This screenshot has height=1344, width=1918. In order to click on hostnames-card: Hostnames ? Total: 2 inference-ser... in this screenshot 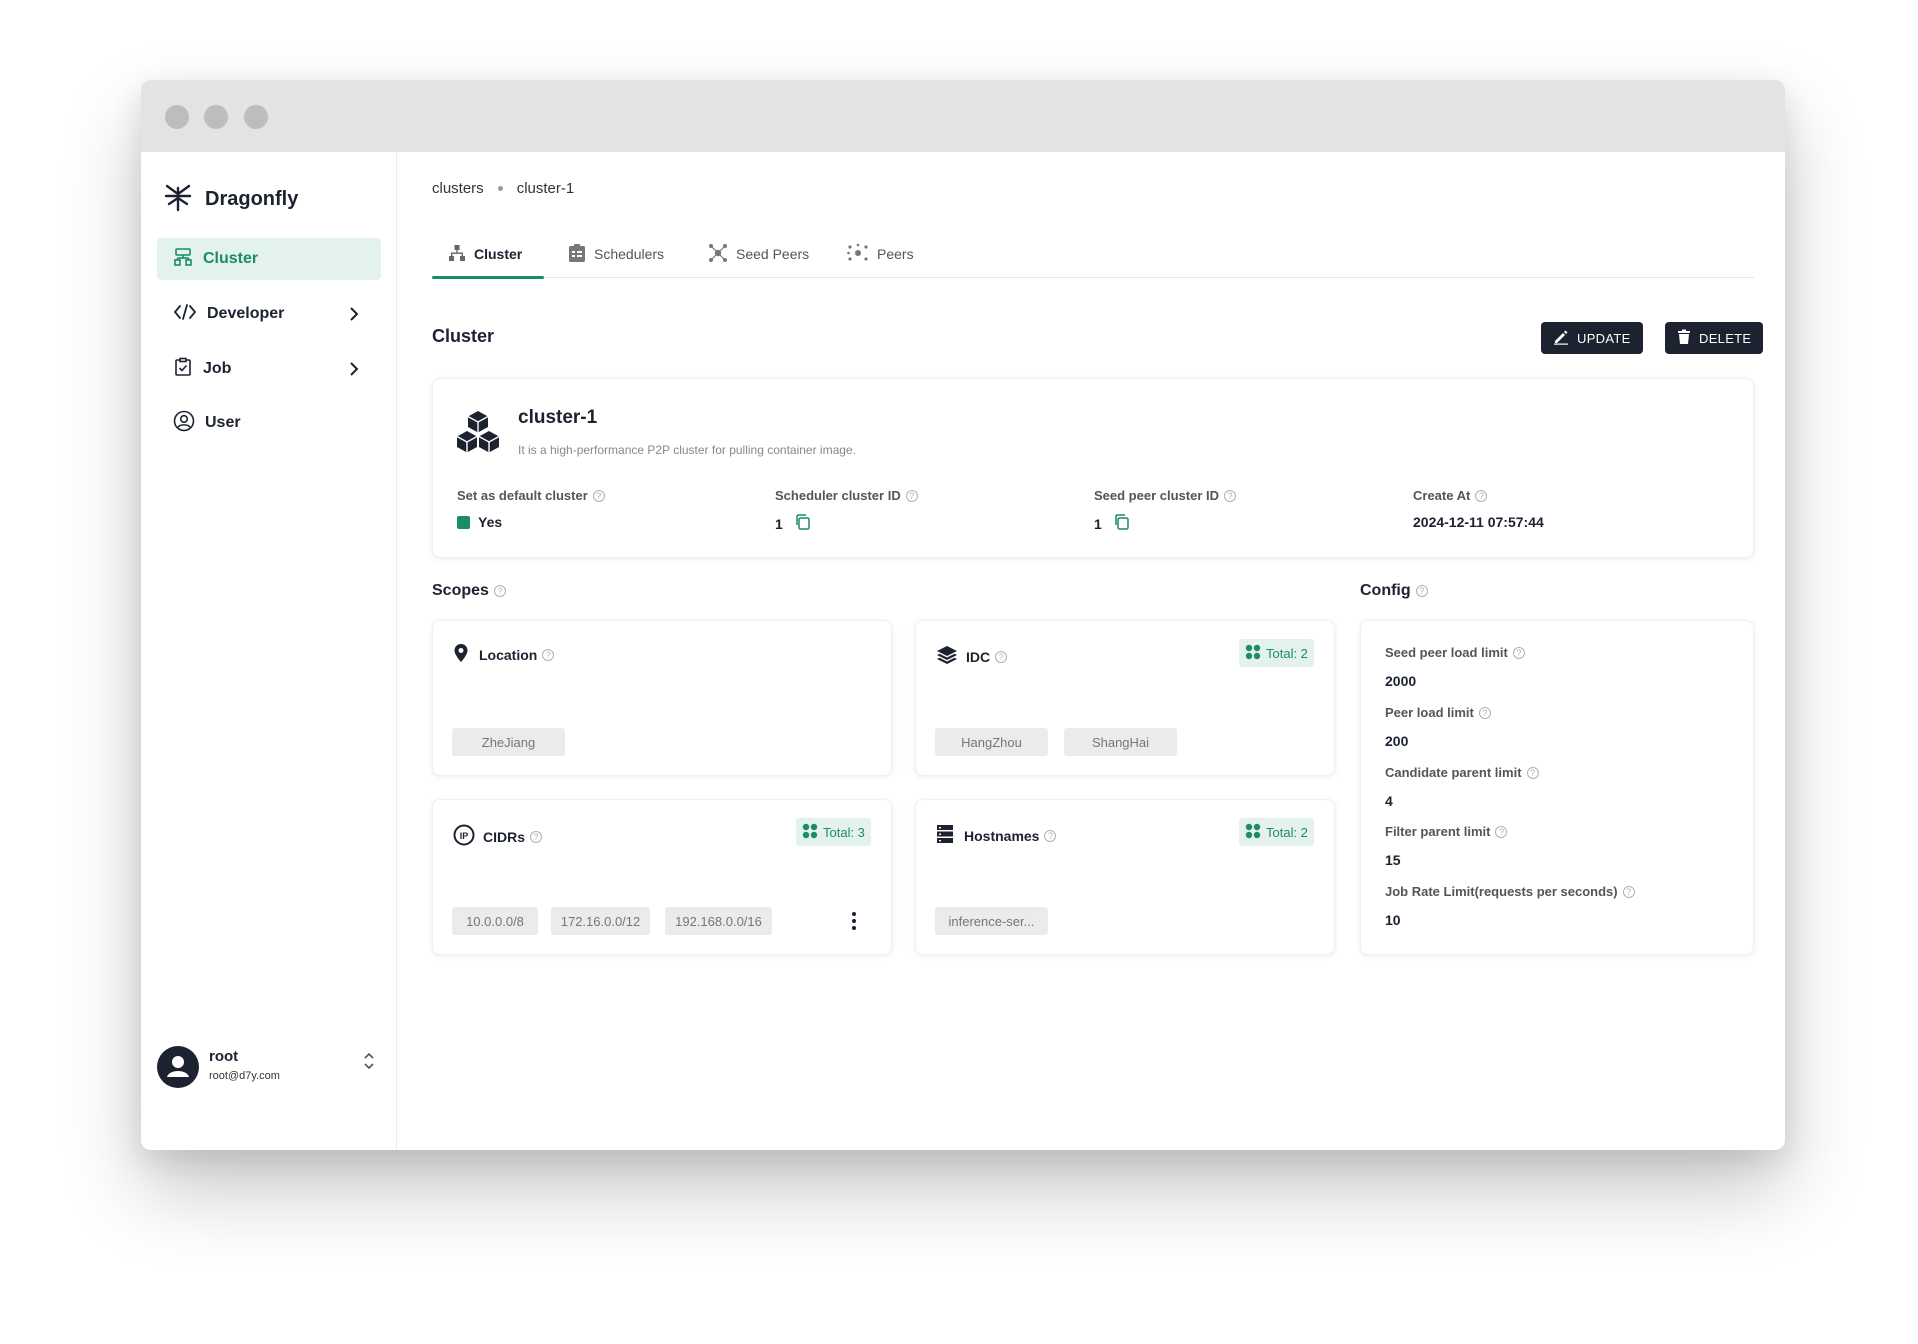, I will do `click(1125, 877)`.